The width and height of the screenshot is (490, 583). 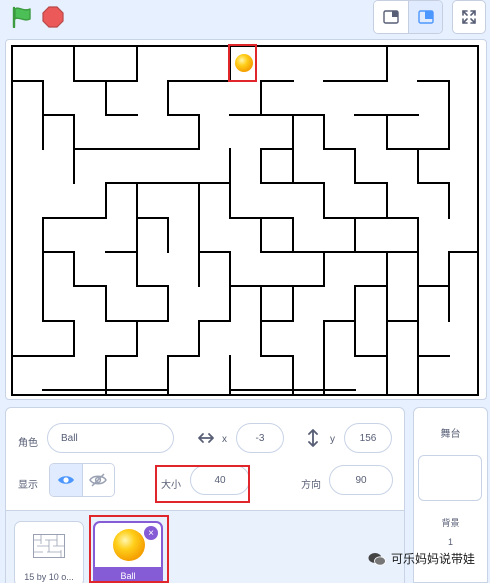 What do you see at coordinates (69, 438) in the screenshot?
I see `sprite-name-value: Ball` at bounding box center [69, 438].